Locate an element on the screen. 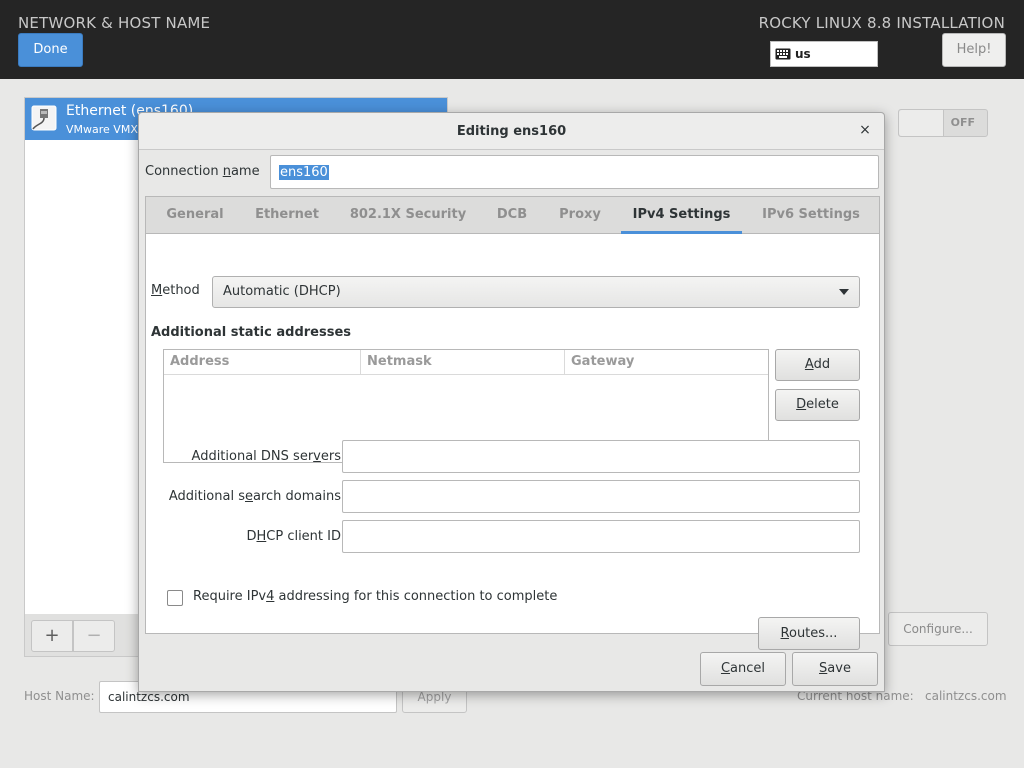 This screenshot has height=768, width=1024. tab-ipv6-settings: IPv6 Settings is located at coordinates (811, 215).